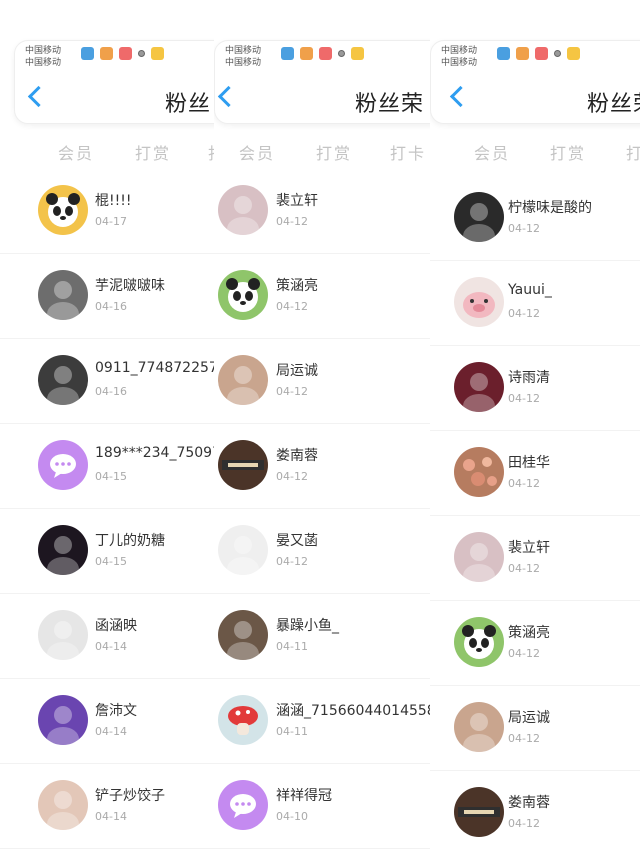 The width and height of the screenshot is (640, 853). I want to click on fan-name: 189***234_750973541(, so click(154, 453).